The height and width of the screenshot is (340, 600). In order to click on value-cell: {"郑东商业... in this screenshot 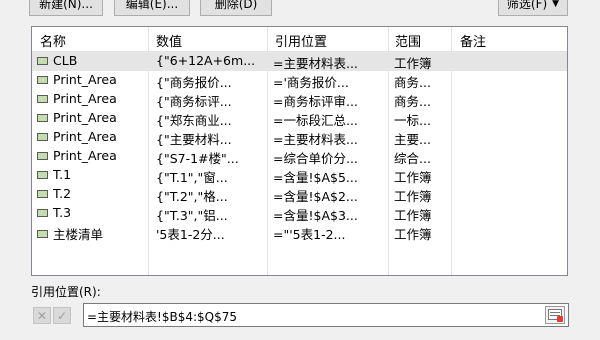, I will do `click(194, 120)`.